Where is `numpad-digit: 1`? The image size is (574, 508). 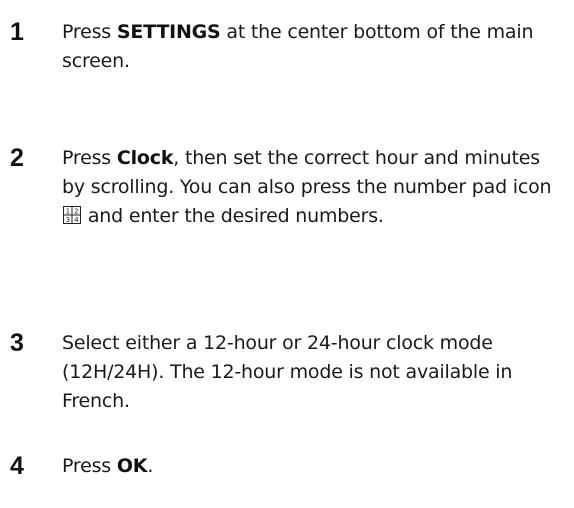 numpad-digit: 1 is located at coordinates (68, 211).